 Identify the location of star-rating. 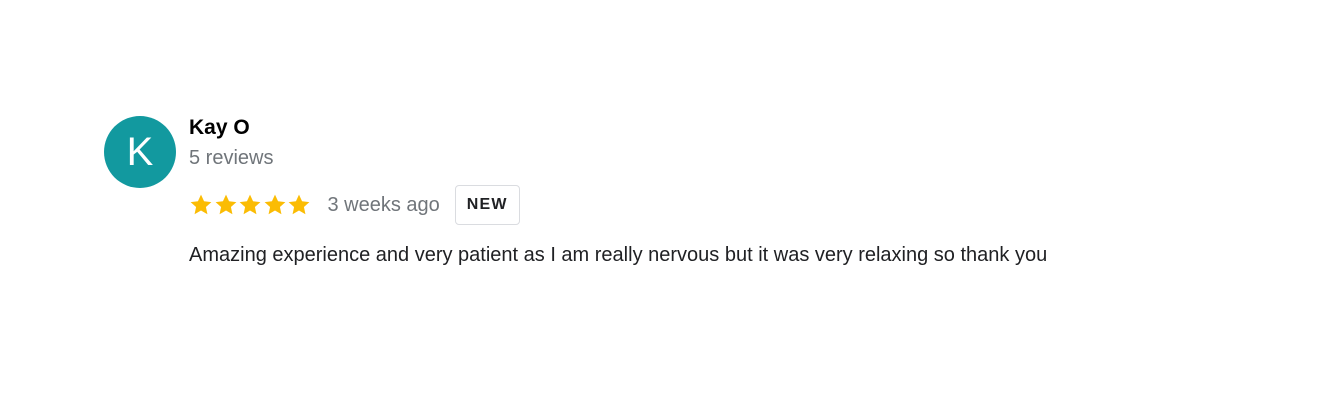
(250, 205).